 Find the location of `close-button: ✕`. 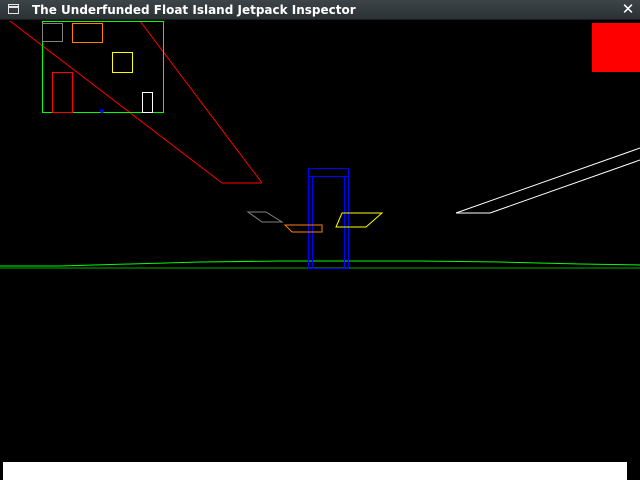

close-button: ✕ is located at coordinates (628, 9).